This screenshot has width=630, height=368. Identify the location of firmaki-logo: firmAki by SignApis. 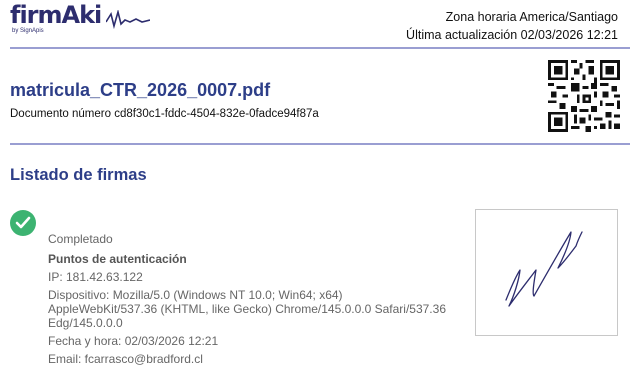
(80, 19).